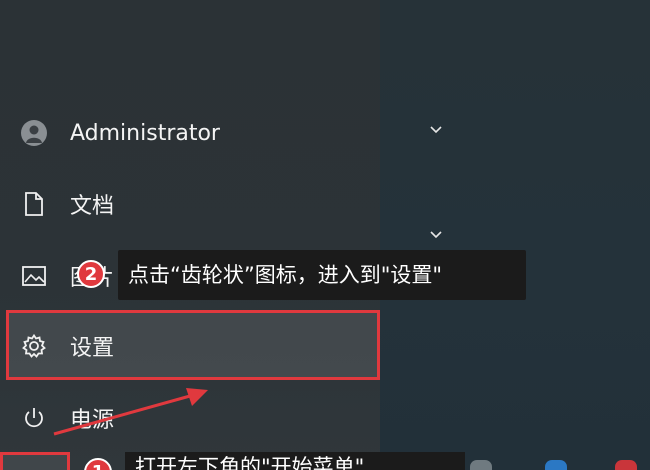 This screenshot has width=650, height=470. What do you see at coordinates (34, 346) in the screenshot?
I see `gear-icon` at bounding box center [34, 346].